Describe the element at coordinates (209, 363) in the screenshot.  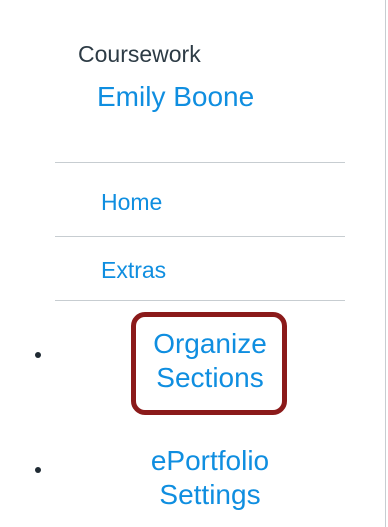
I see `highlight-box` at that location.